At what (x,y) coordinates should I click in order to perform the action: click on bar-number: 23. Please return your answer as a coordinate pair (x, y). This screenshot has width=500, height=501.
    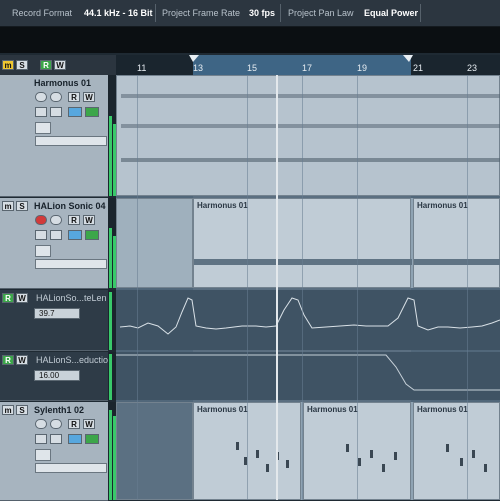
    Looking at the image, I should click on (472, 68).